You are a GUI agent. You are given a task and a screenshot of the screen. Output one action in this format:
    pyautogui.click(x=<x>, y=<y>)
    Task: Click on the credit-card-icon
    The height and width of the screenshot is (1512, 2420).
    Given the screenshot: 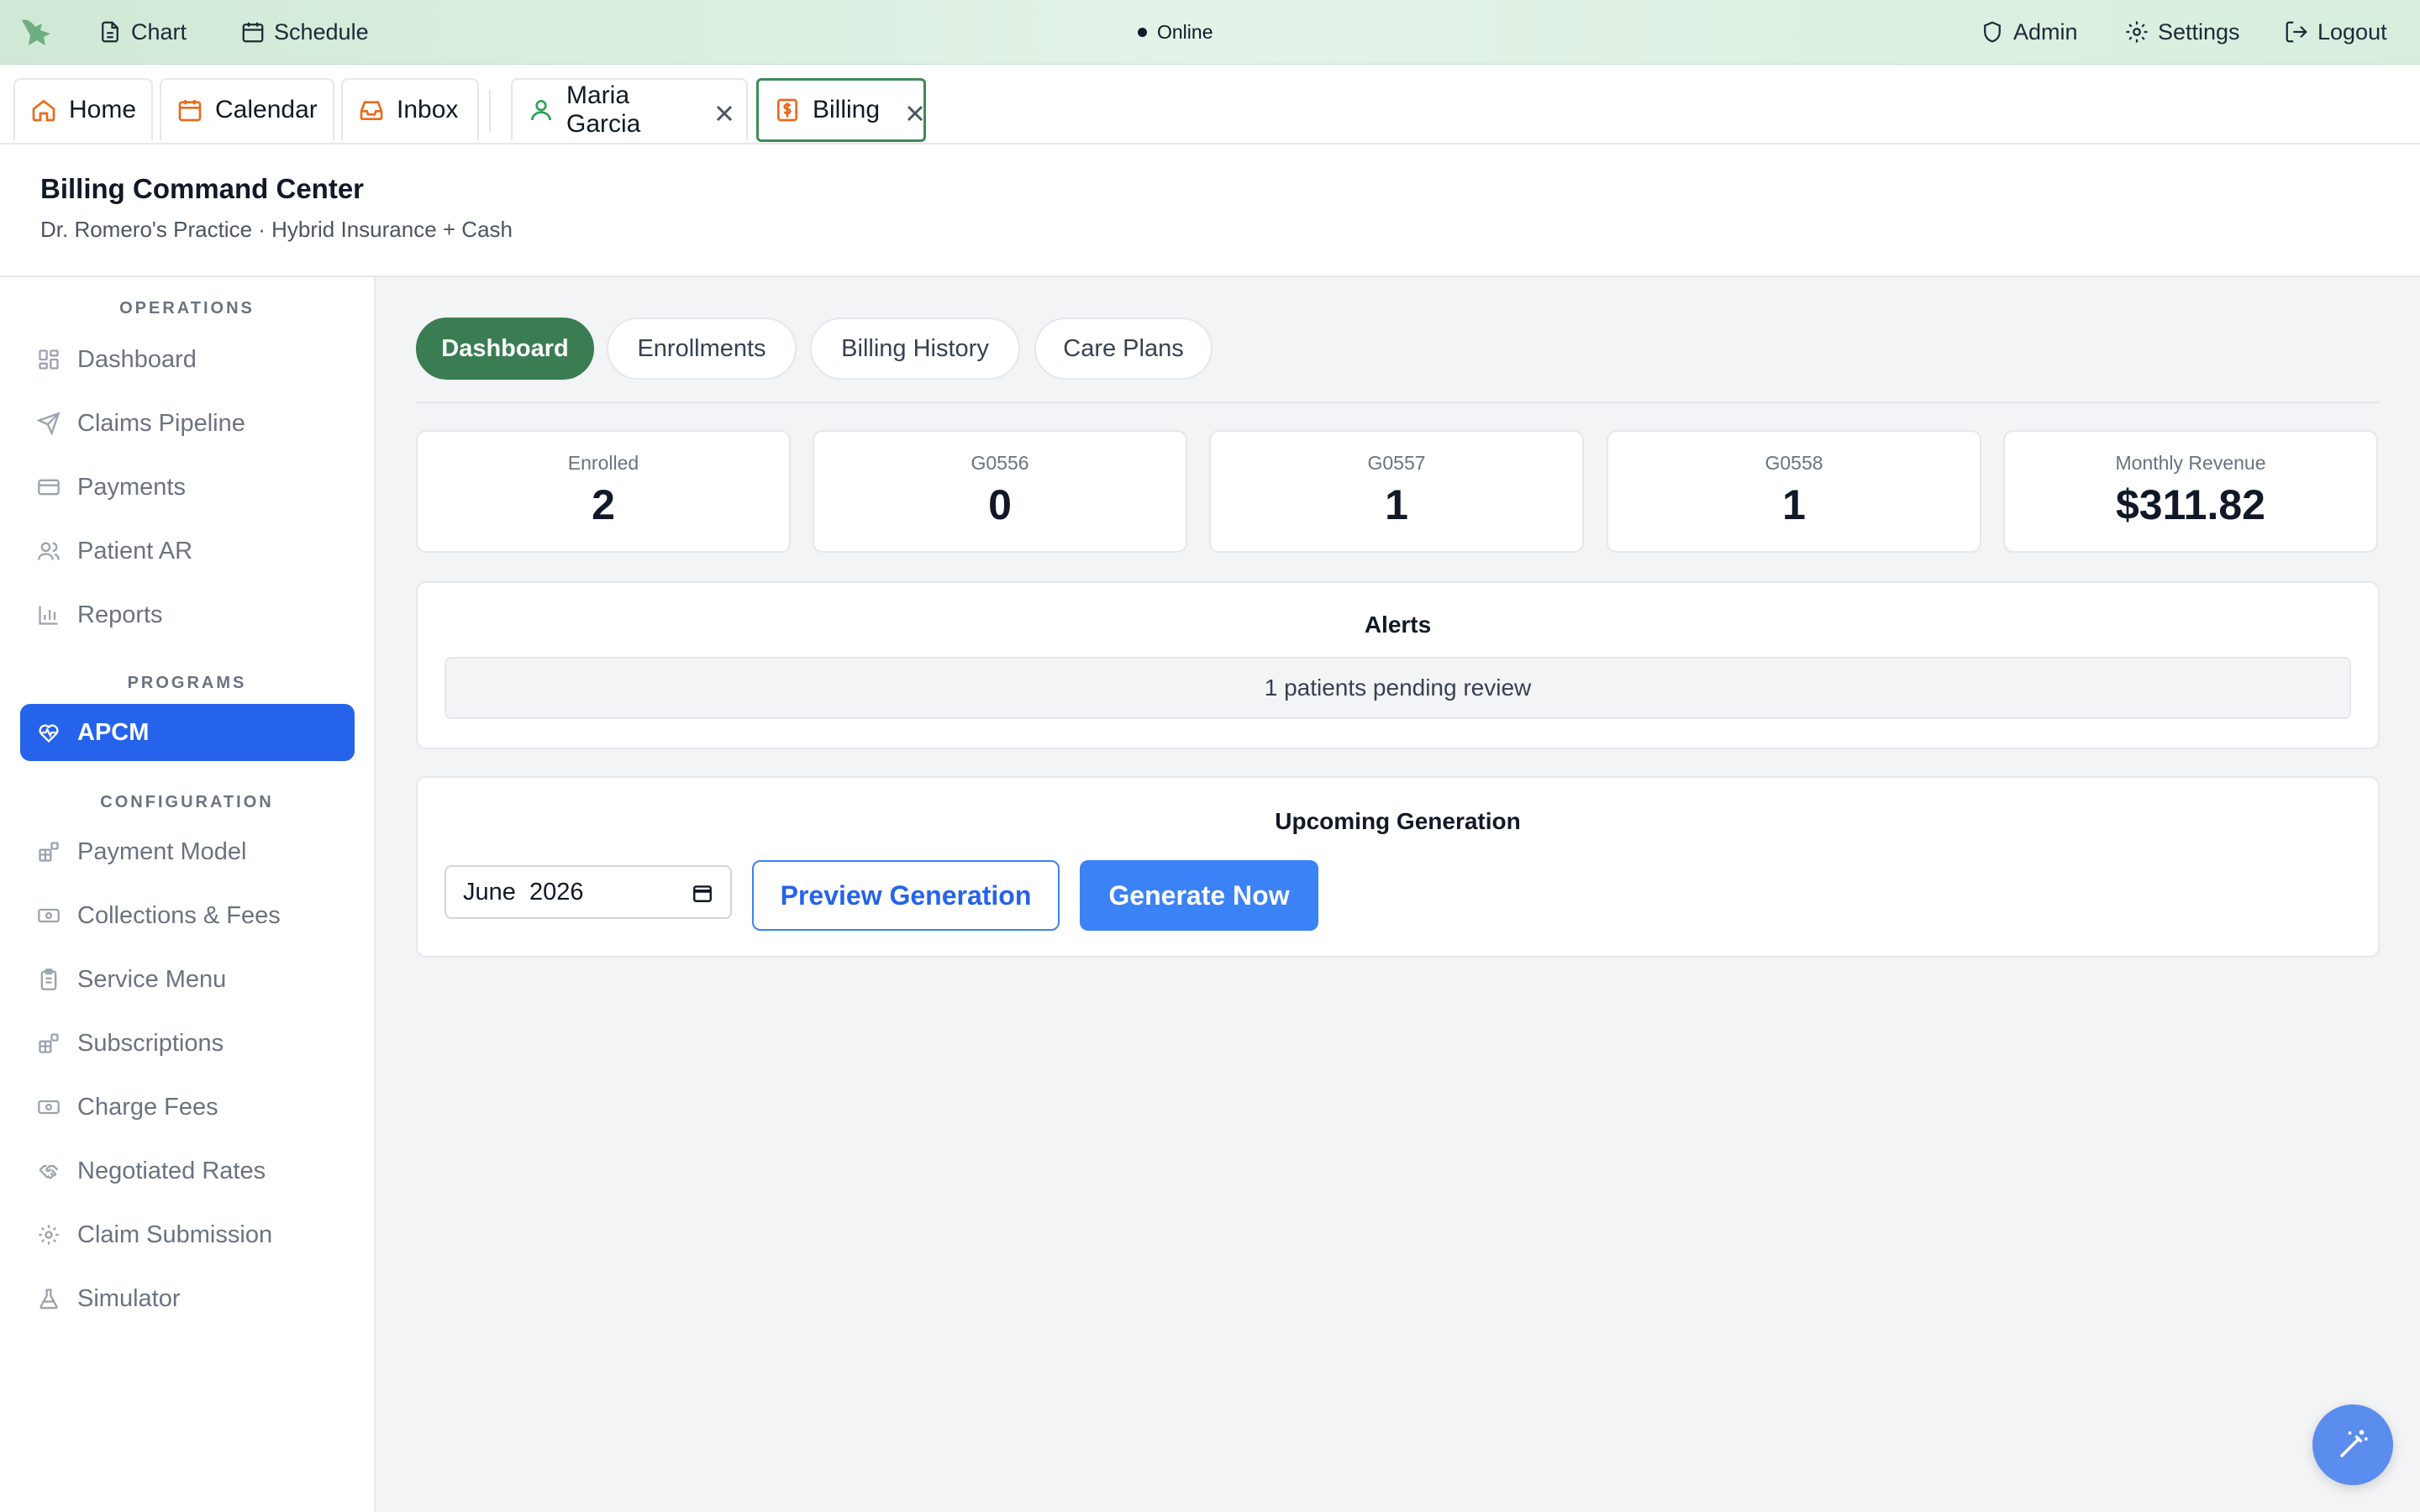 What is the action you would take?
    pyautogui.click(x=49, y=487)
    